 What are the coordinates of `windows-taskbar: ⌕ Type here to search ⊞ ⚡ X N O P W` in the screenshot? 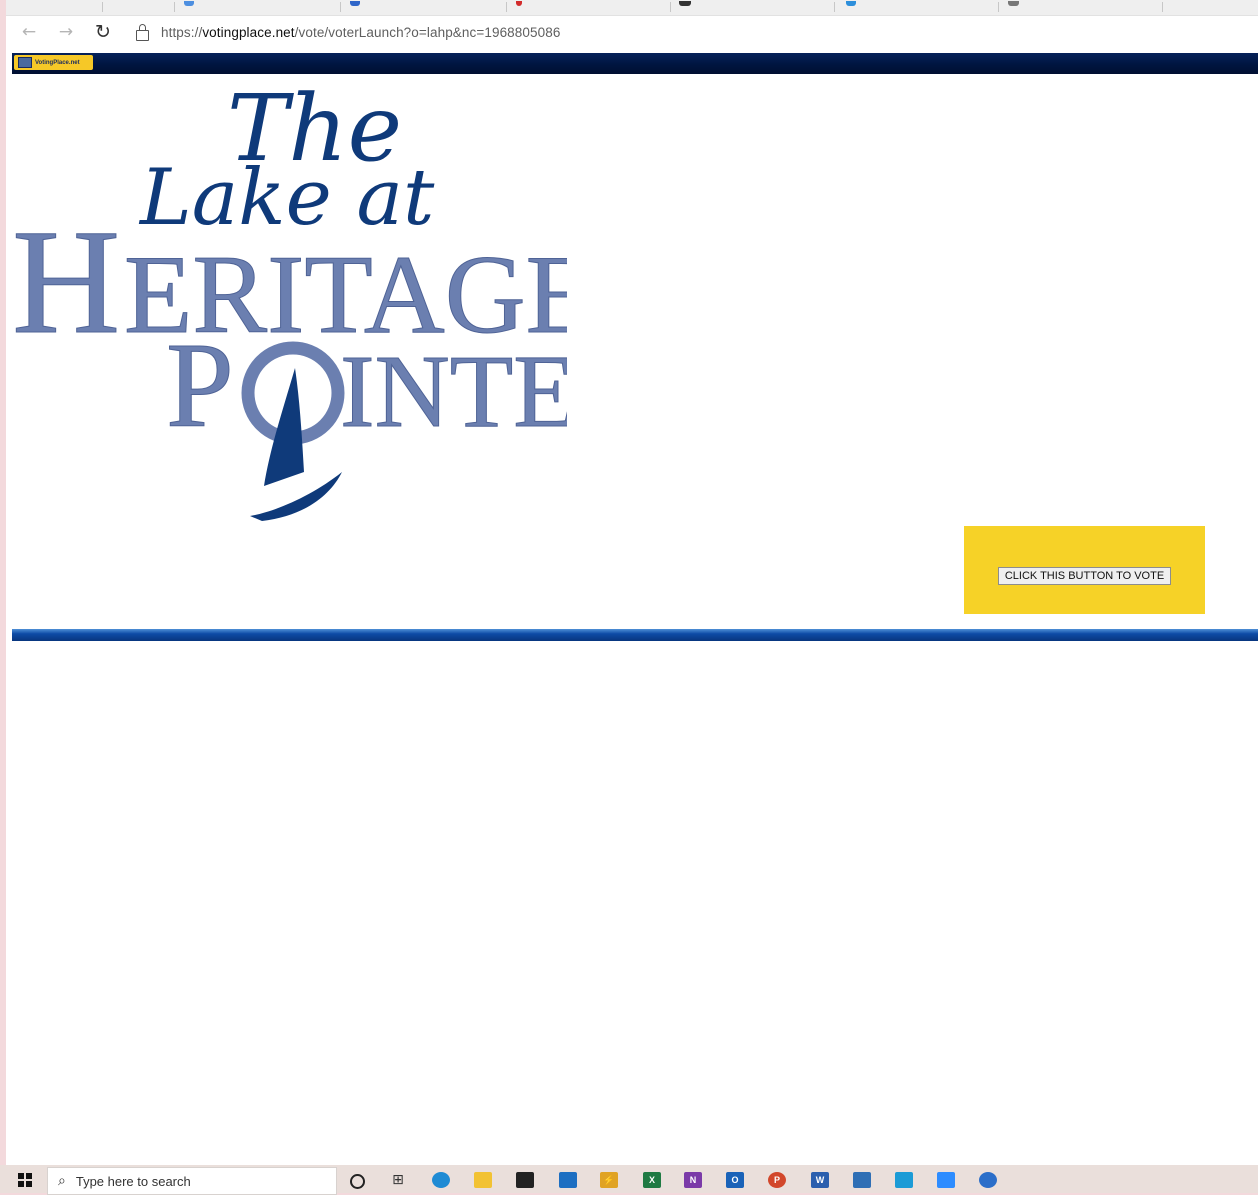 It's located at (629, 1180).